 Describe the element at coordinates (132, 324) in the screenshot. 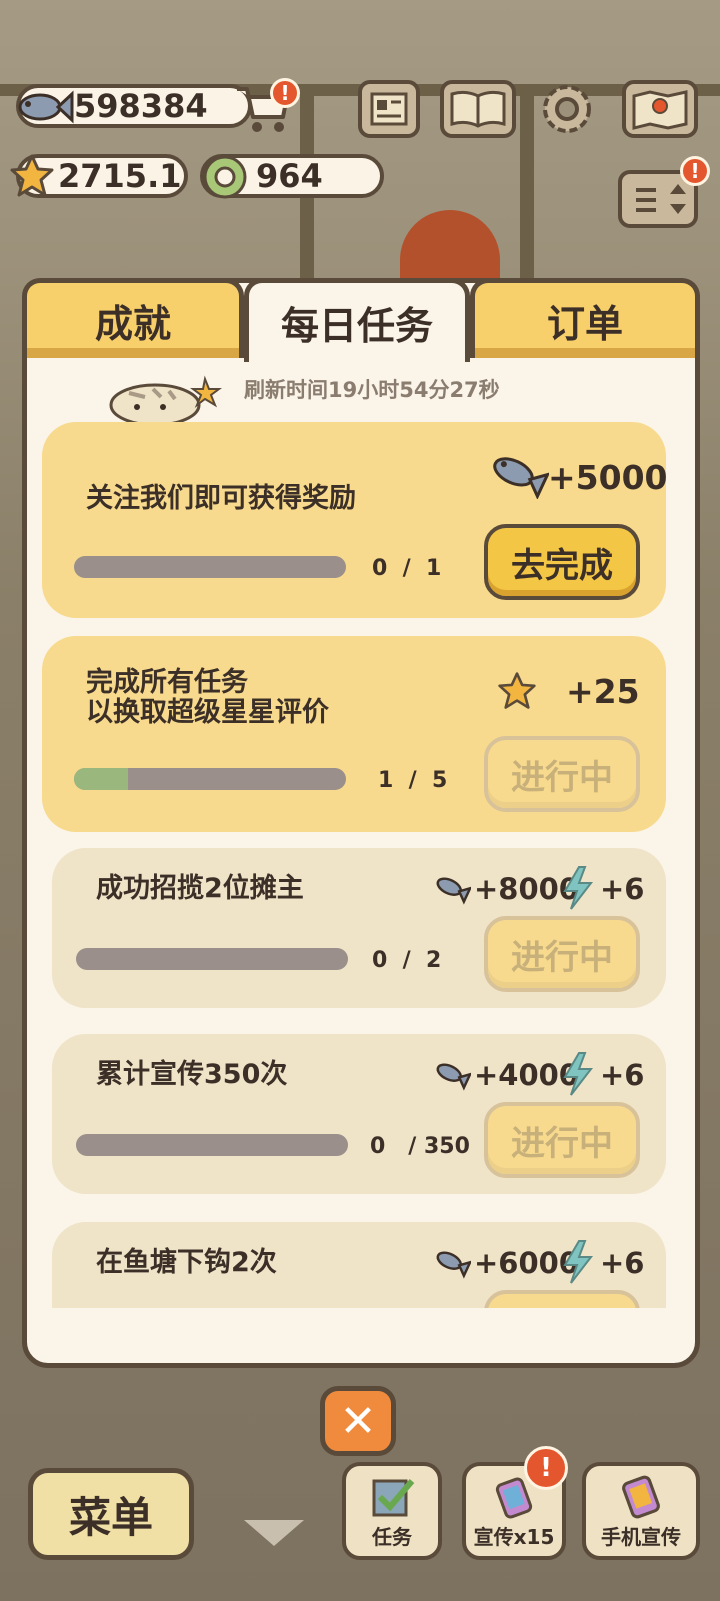

I see `tab-label: 成就` at that location.